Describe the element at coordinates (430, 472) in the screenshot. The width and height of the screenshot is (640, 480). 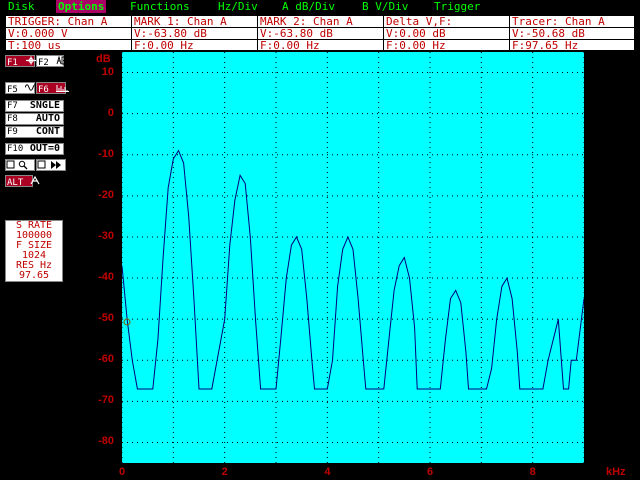
I see `x-tick-label: 6` at that location.